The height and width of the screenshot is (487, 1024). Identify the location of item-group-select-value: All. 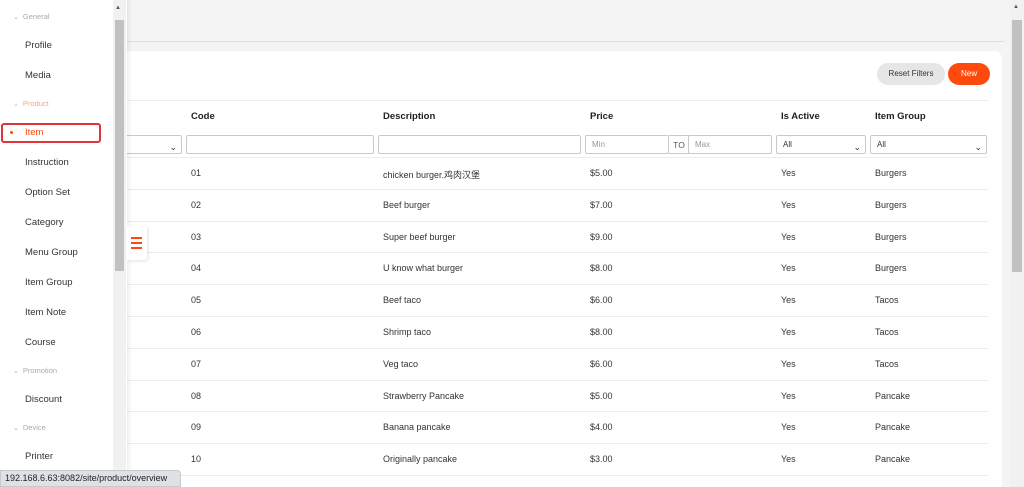
(881, 144).